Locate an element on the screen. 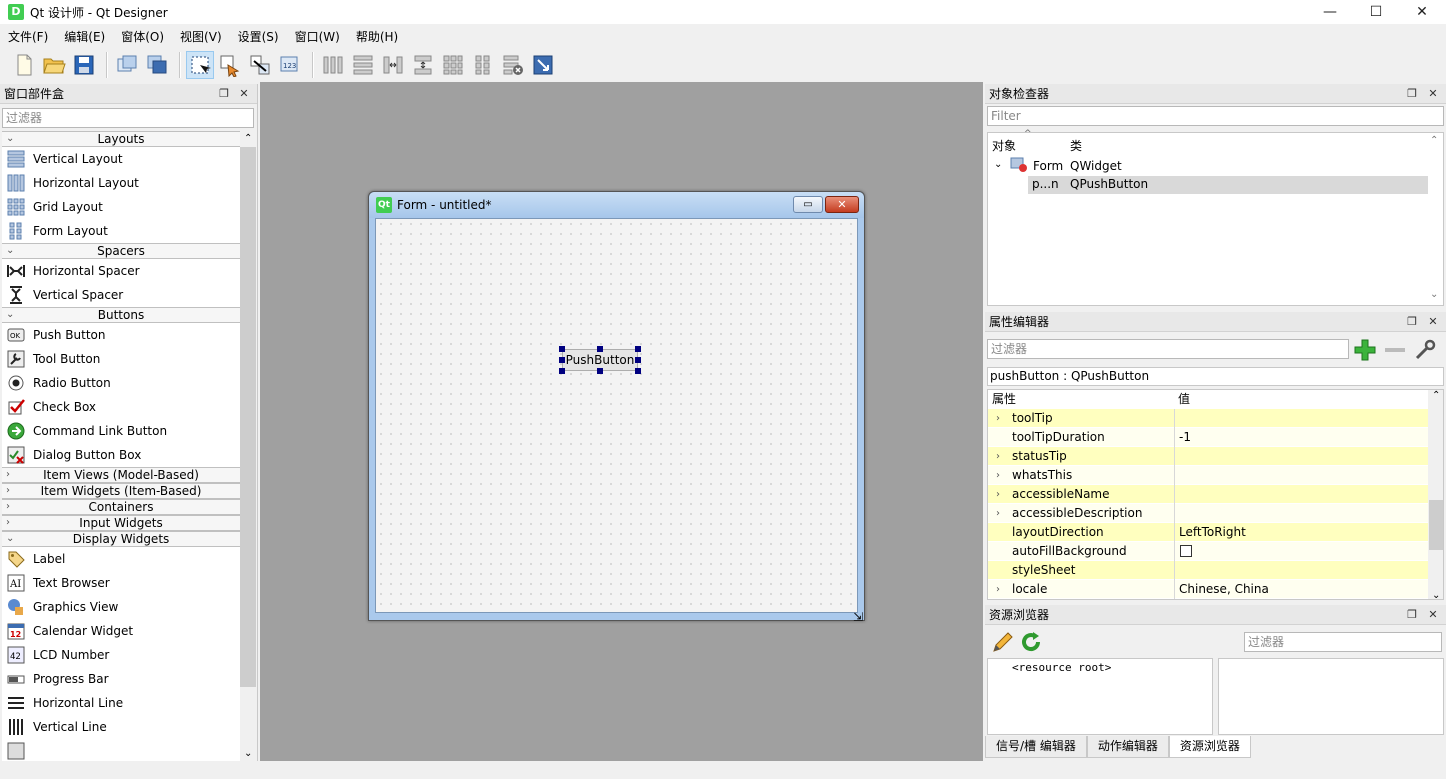 Image resolution: width=1446 pixels, height=779 pixels. checkbox is located at coordinates (1186, 551).